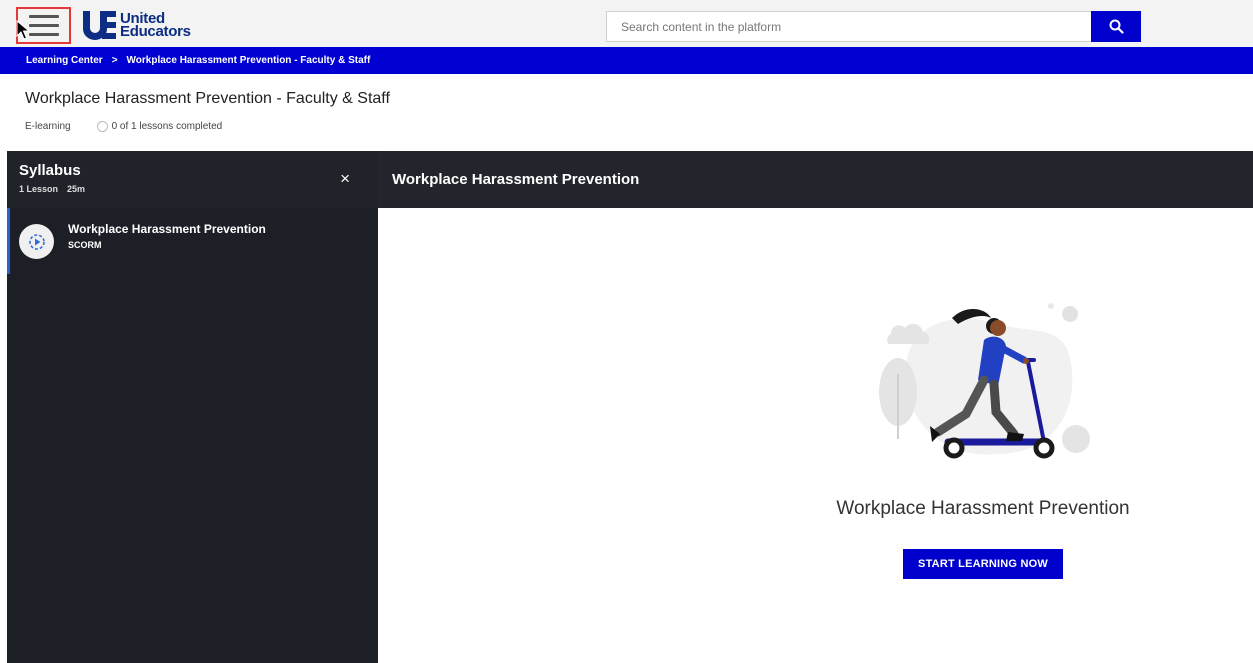 This screenshot has width=1253, height=663. Describe the element at coordinates (815, 179) in the screenshot. I see `content-header: Workplace Harassment Prevention` at that location.